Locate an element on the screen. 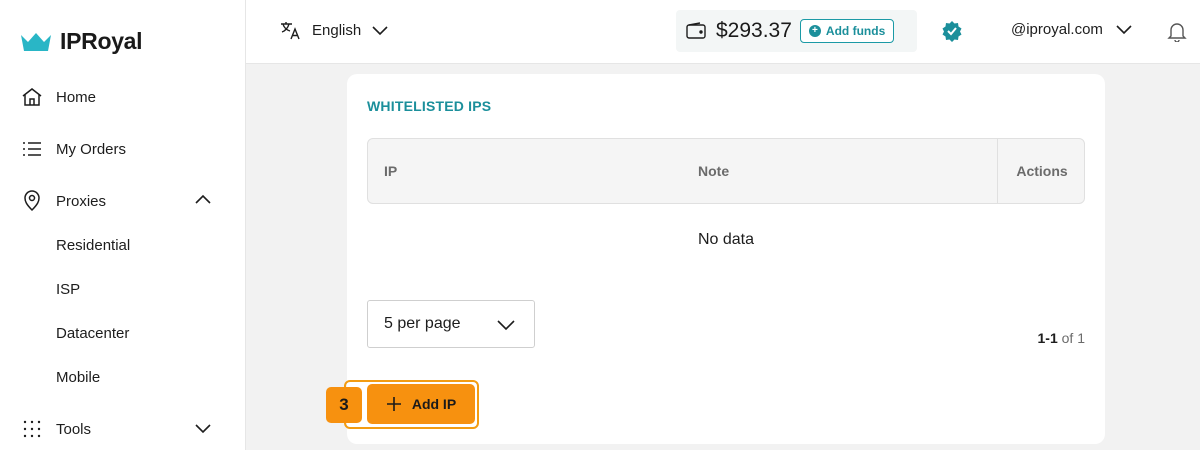 Image resolution: width=1200 pixels, height=450 pixels. sidebar-item-proxies: Proxies is located at coordinates (120, 201).